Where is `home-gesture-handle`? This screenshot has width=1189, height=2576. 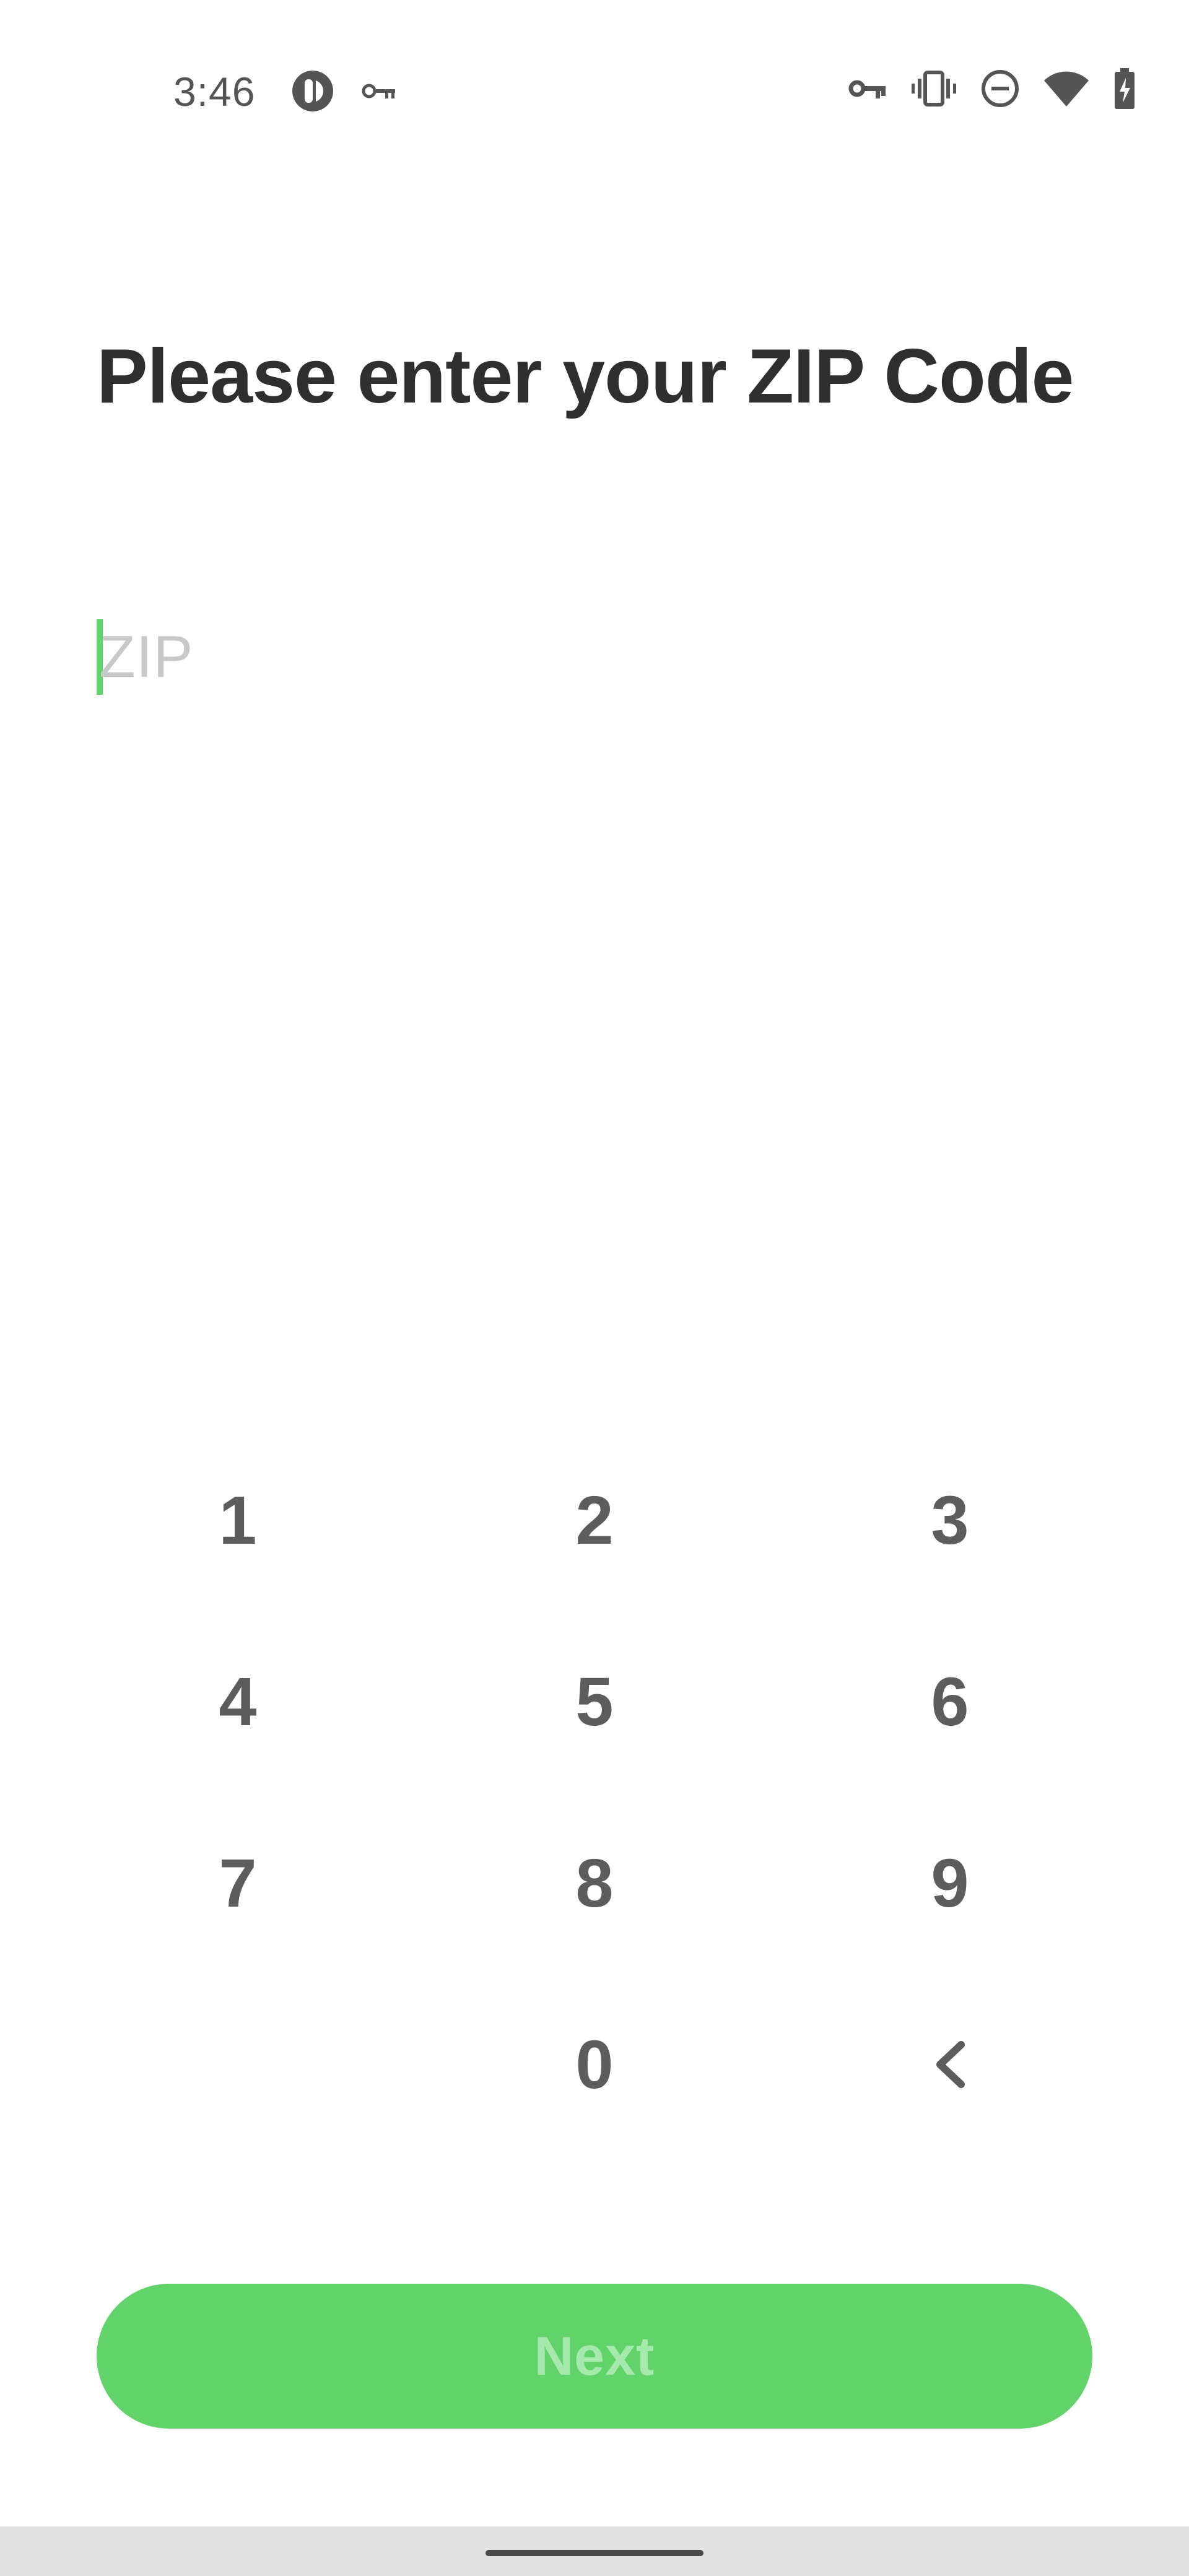 home-gesture-handle is located at coordinates (594, 2553).